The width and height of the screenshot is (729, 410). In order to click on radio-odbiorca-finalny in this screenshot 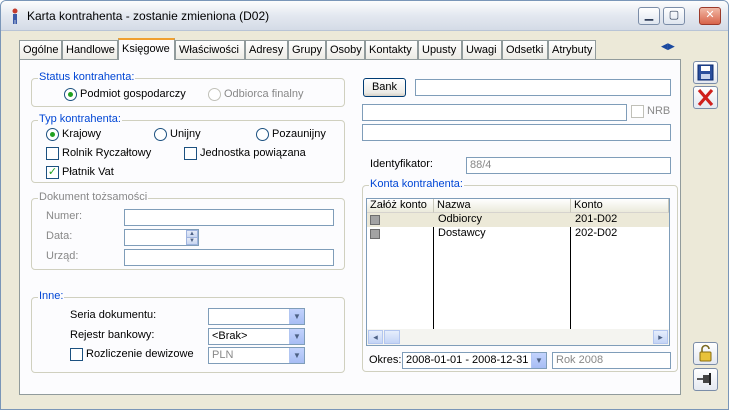, I will do `click(214, 94)`.